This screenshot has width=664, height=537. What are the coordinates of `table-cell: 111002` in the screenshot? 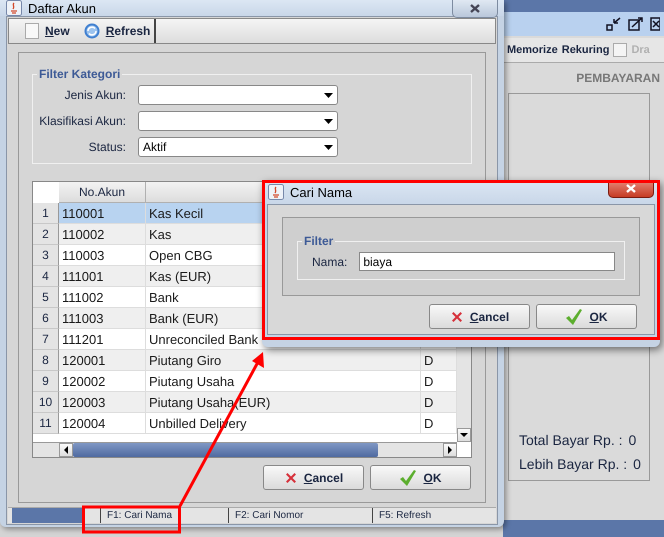 It's located at (102, 297).